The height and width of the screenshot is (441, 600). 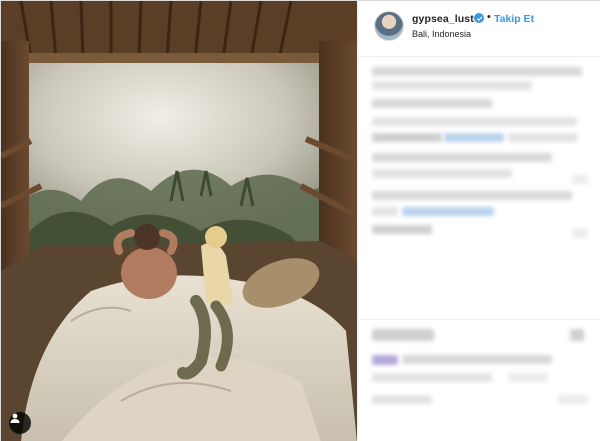 What do you see at coordinates (389, 26) in the screenshot?
I see `avatar` at bounding box center [389, 26].